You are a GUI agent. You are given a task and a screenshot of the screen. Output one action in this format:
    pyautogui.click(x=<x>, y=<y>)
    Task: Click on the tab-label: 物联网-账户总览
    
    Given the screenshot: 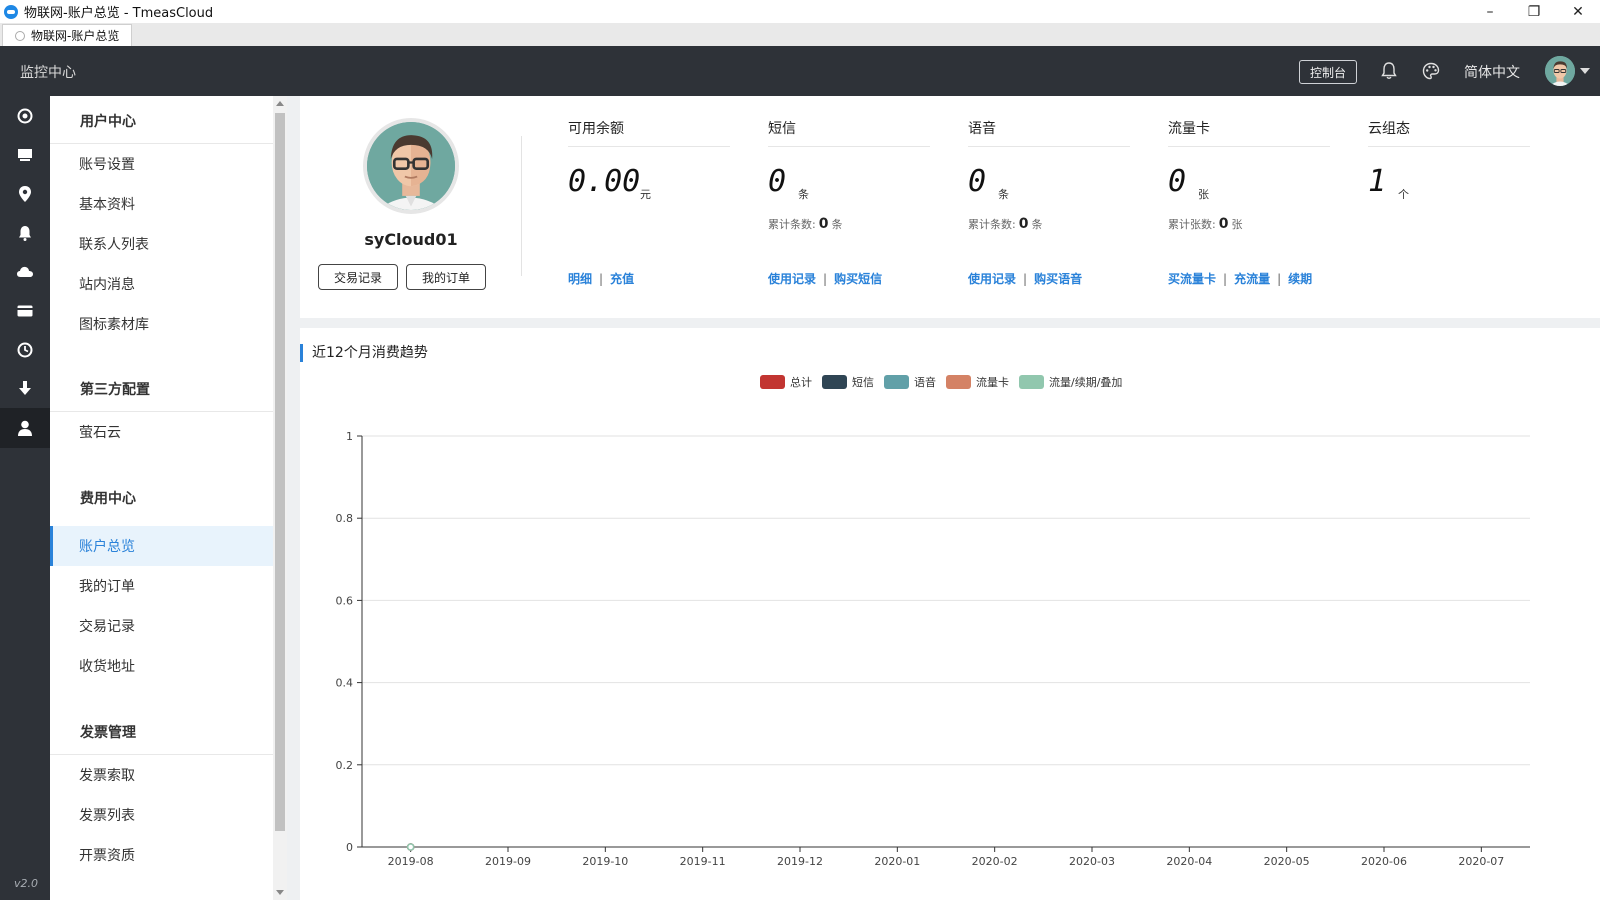 What is the action you would take?
    pyautogui.click(x=75, y=36)
    